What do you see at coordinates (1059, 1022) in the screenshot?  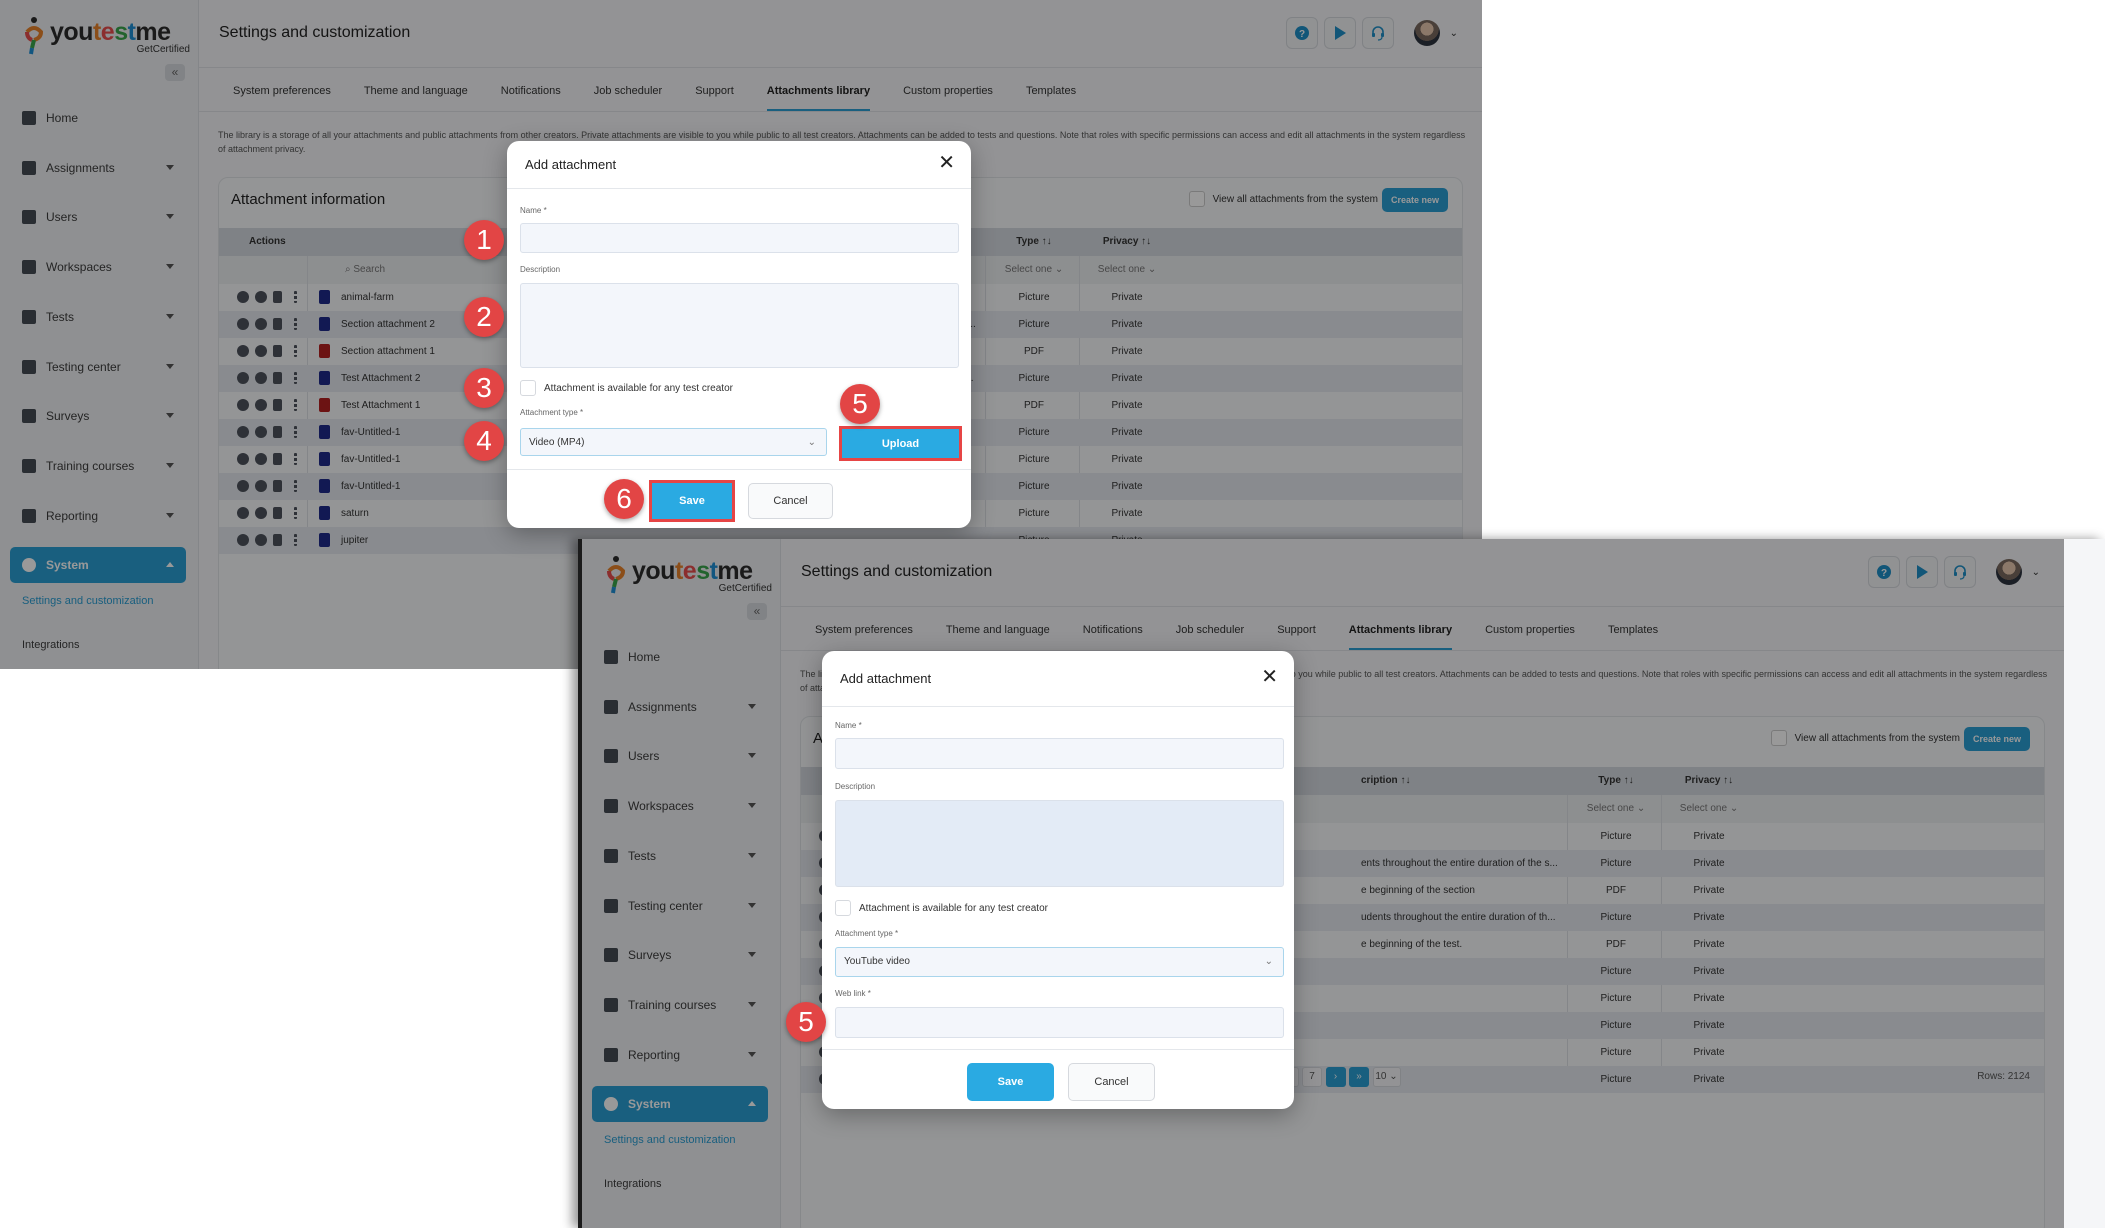 I see `web-link-input` at bounding box center [1059, 1022].